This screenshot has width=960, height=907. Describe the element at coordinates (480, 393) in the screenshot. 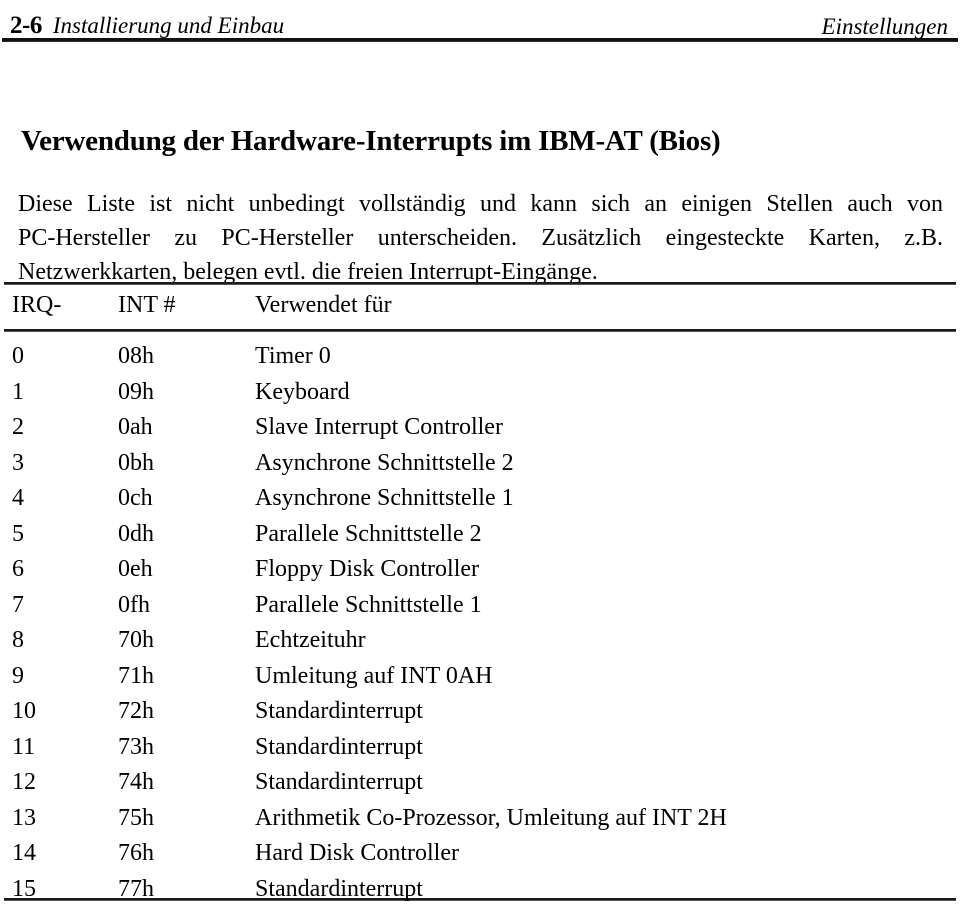

I see `table-row: 1 09h Keyboard` at that location.